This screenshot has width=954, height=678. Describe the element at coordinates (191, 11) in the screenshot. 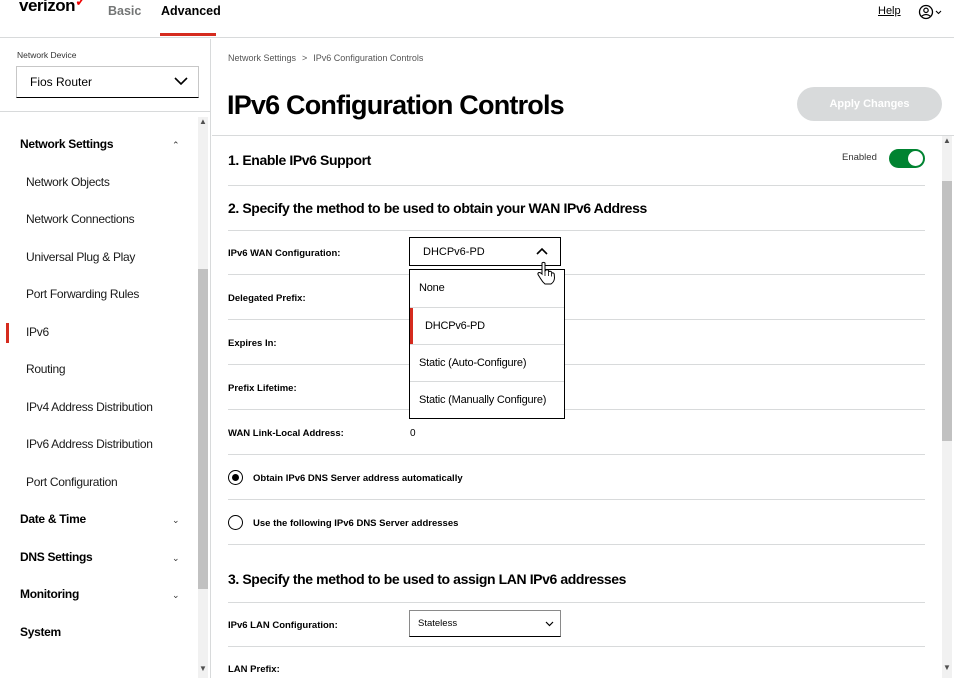

I see `tab-advanced: Advanced` at that location.